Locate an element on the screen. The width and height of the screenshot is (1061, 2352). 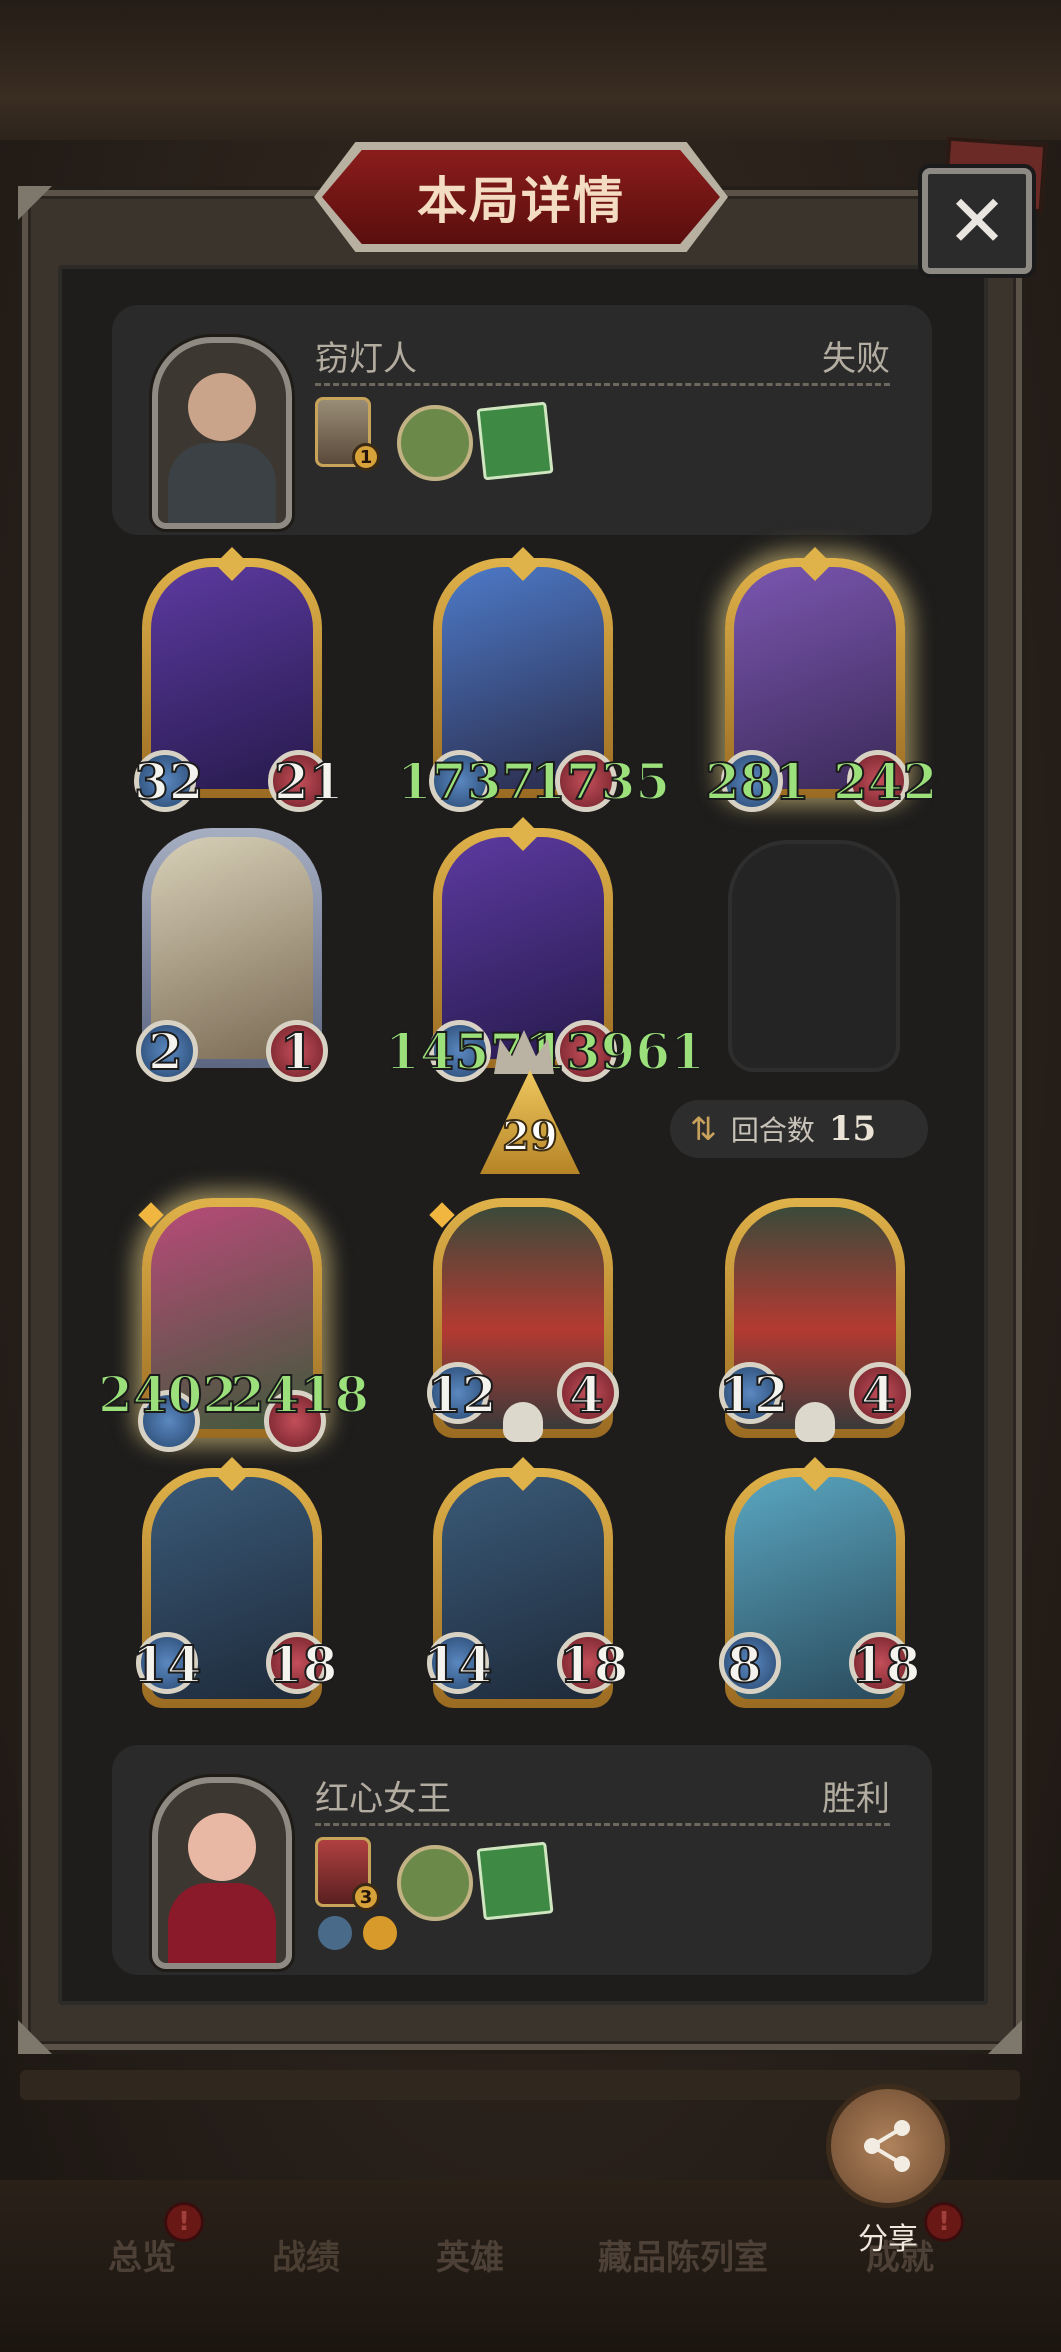
attack-value: 32 is located at coordinates (169, 781).